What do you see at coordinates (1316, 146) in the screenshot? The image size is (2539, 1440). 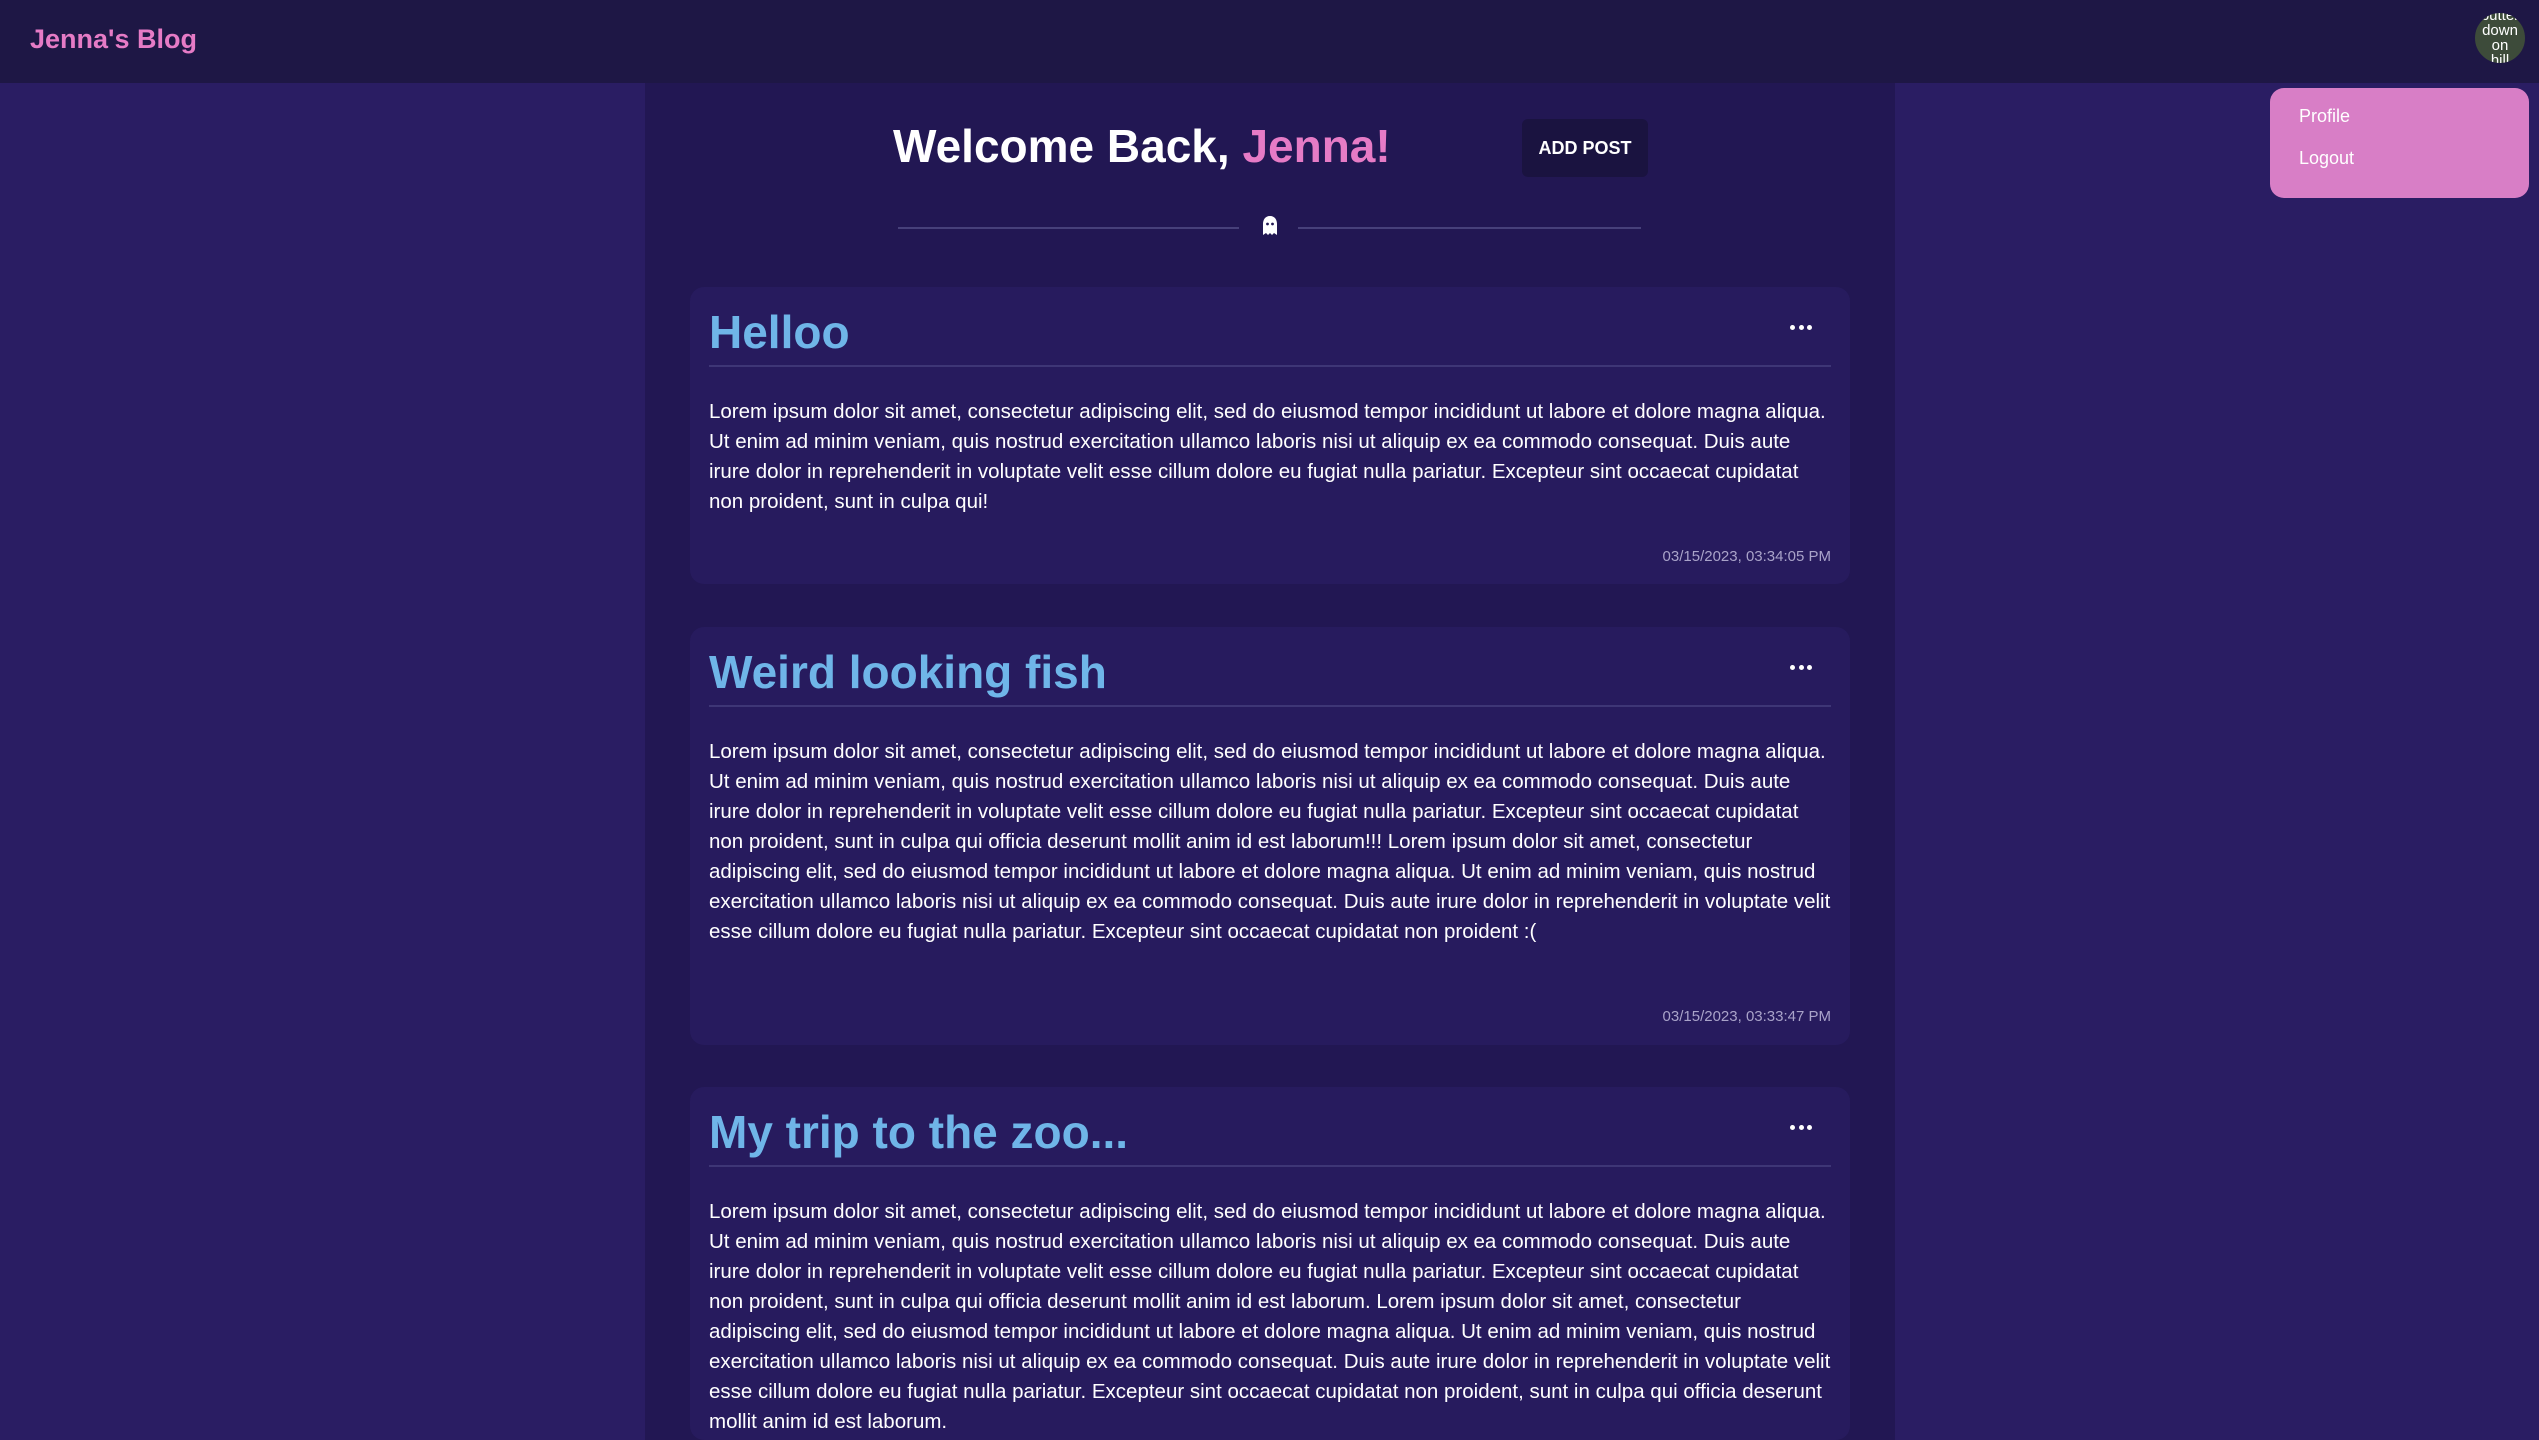 I see `welcome-username: Jenna!` at bounding box center [1316, 146].